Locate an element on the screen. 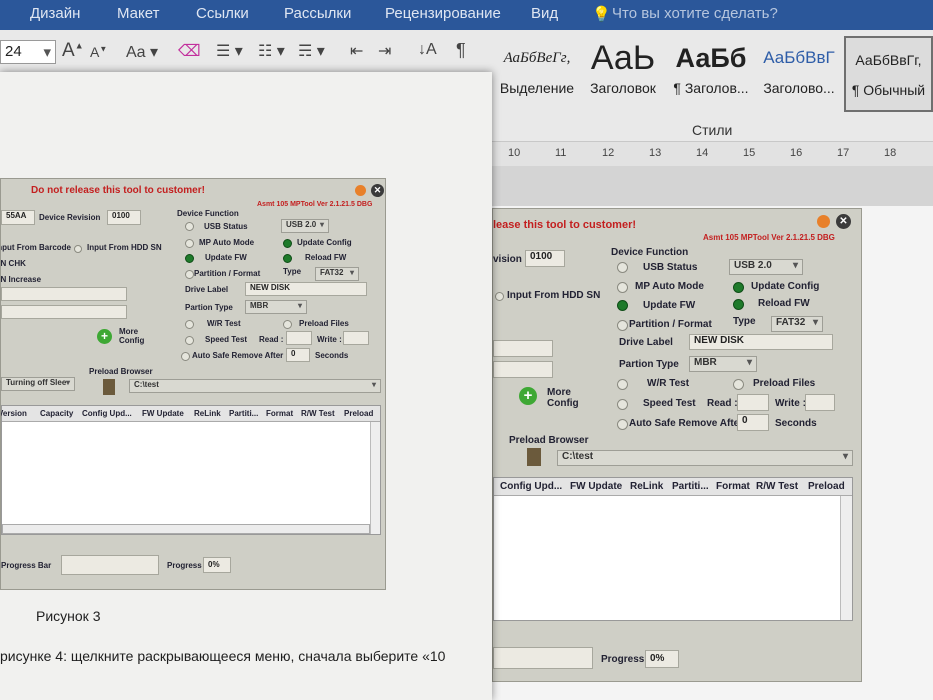  col-preload: Preload is located at coordinates (826, 486).